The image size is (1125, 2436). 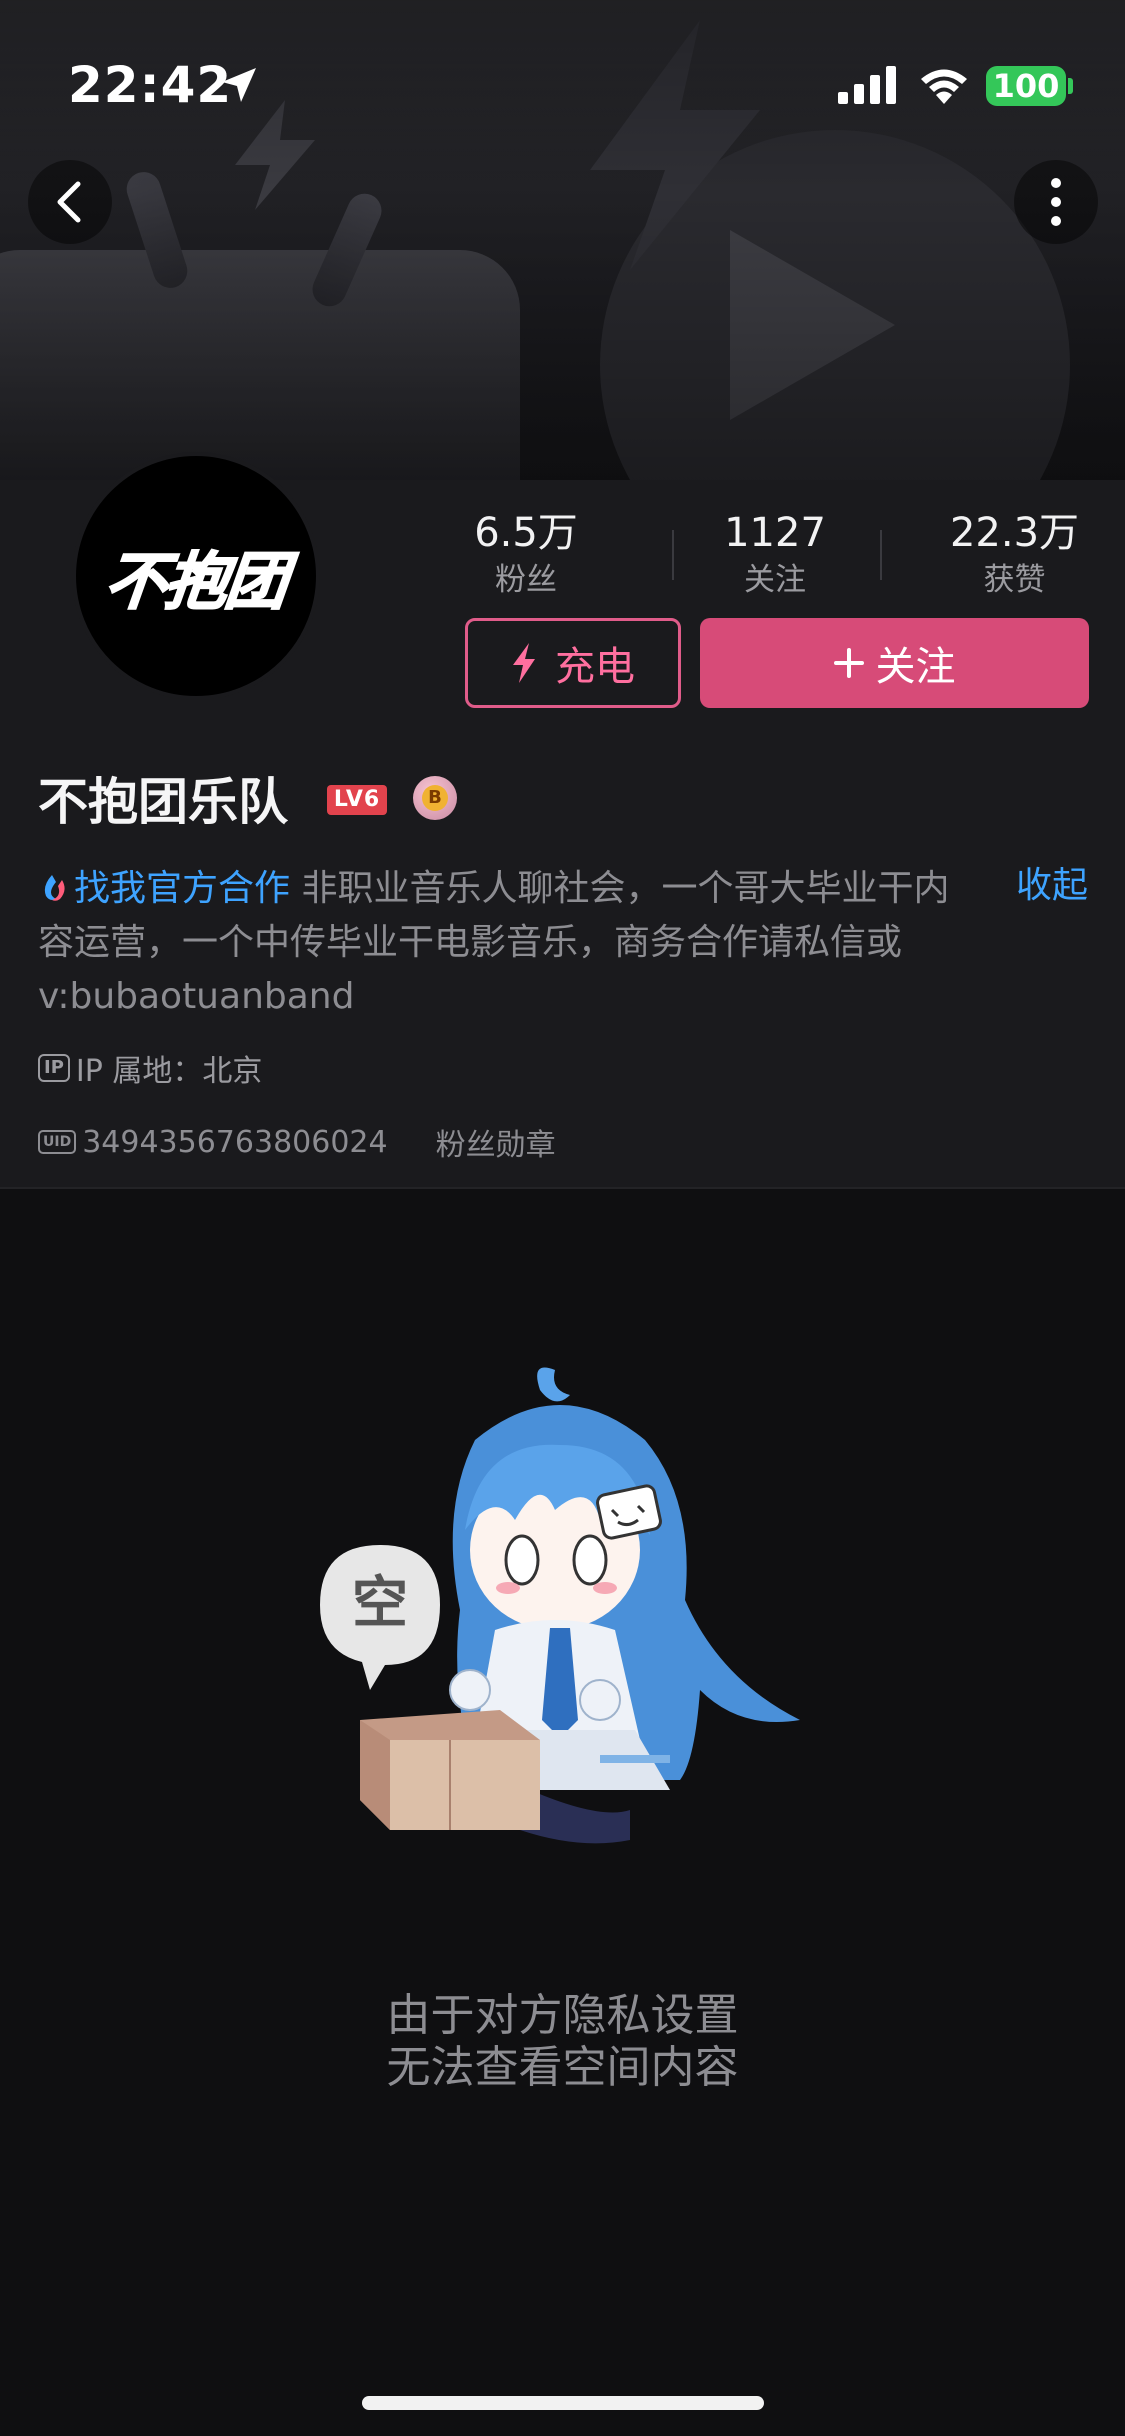 I want to click on avatar: 不抱团, so click(x=196, y=576).